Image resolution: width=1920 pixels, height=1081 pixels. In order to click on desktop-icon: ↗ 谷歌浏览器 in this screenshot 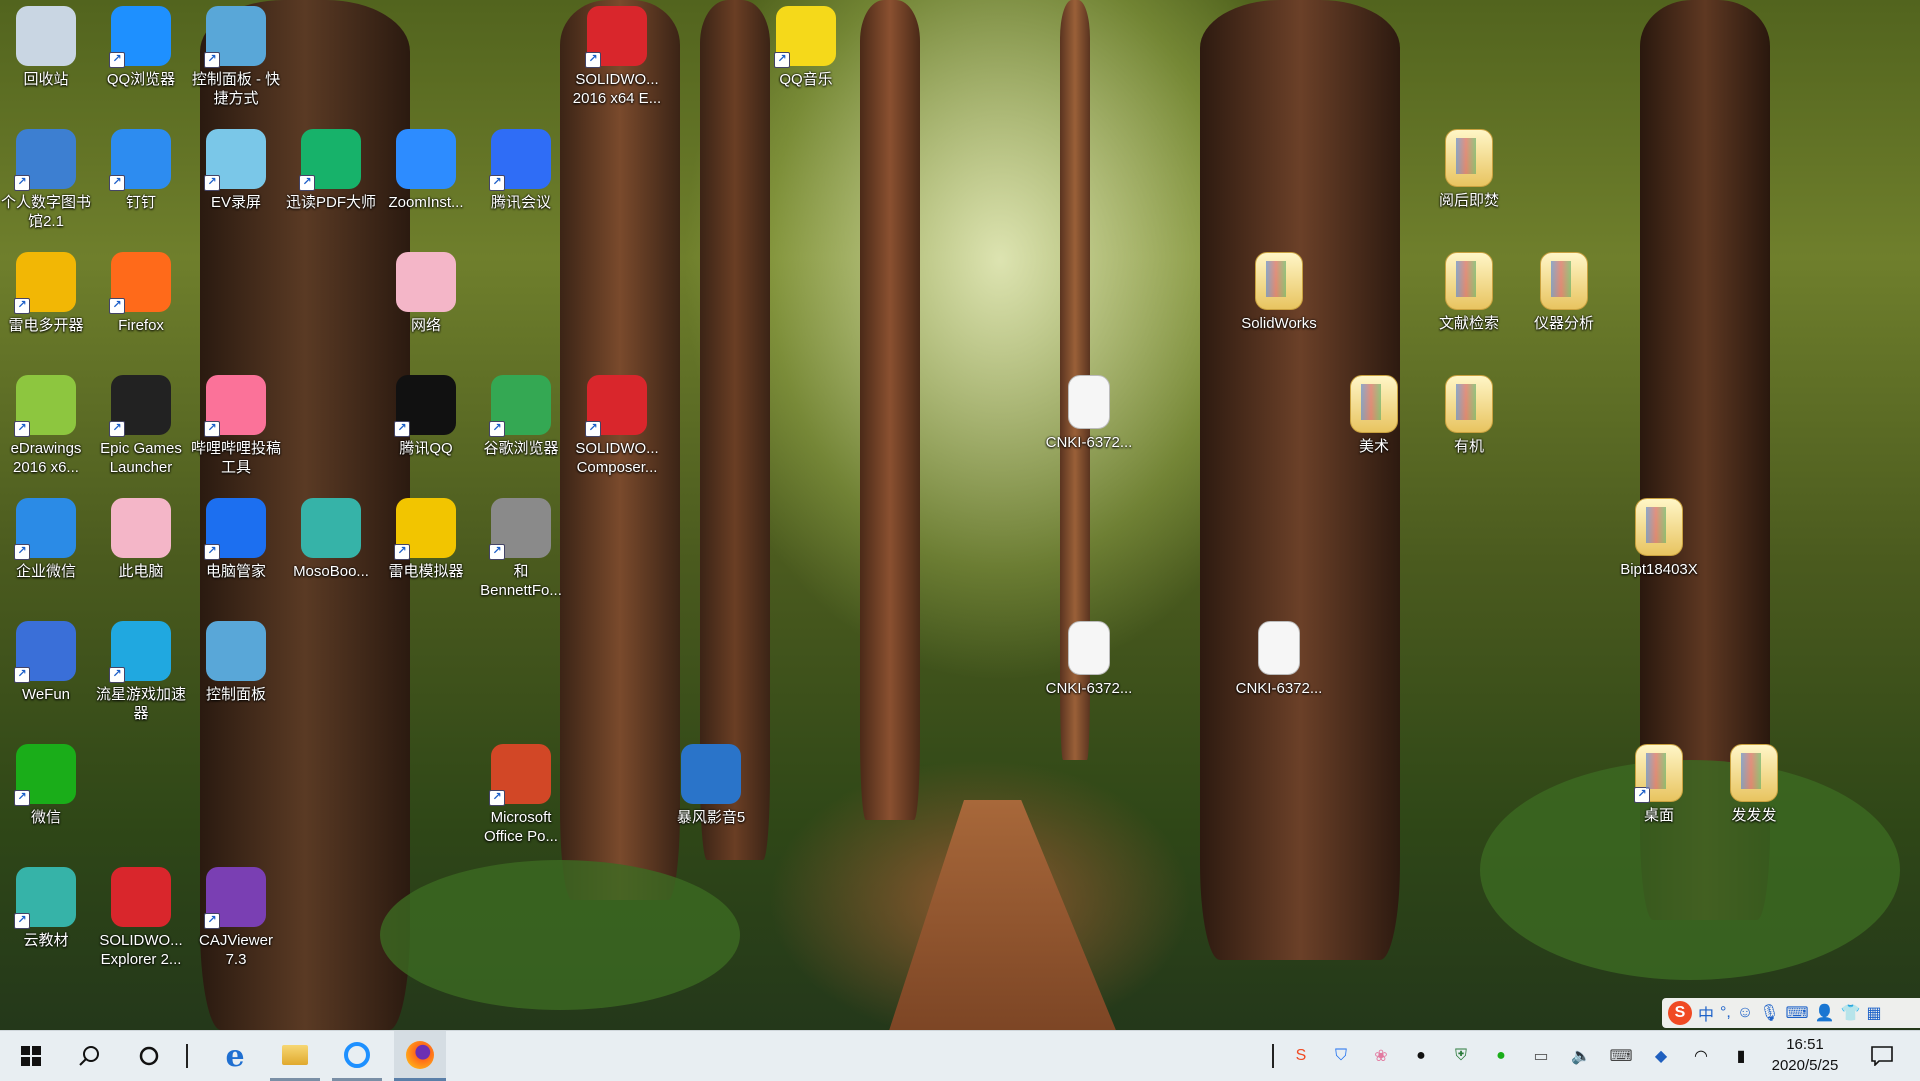, I will do `click(521, 413)`.